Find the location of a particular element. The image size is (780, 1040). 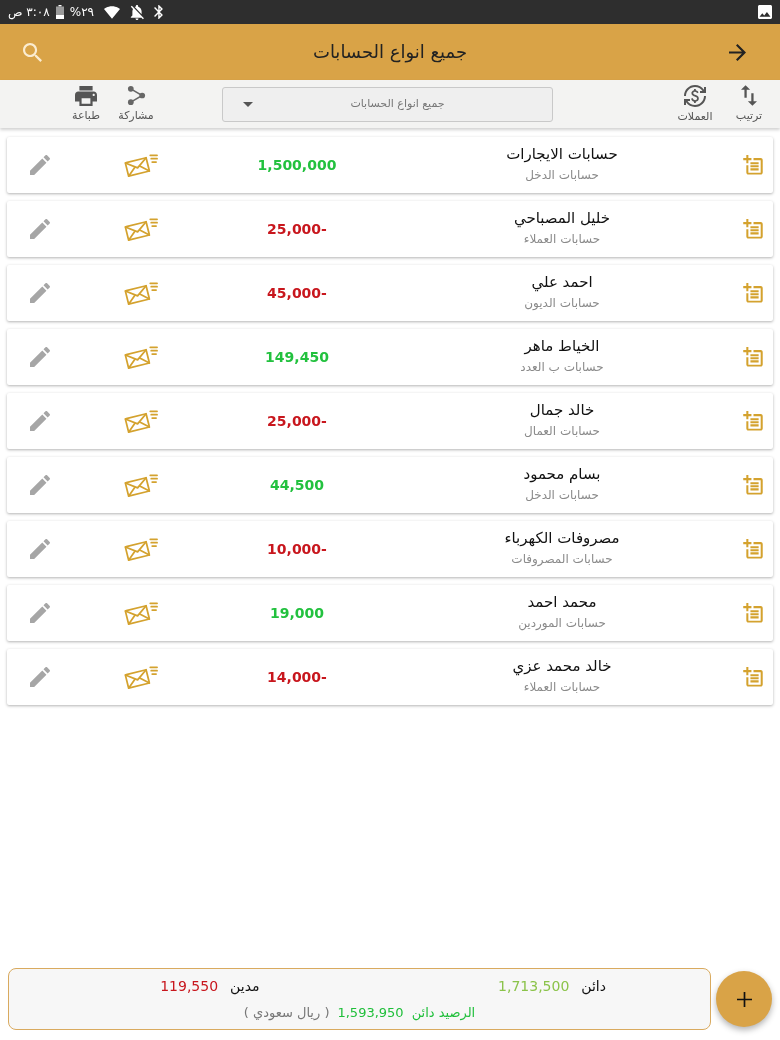

muted-bell-icon is located at coordinates (137, 12).